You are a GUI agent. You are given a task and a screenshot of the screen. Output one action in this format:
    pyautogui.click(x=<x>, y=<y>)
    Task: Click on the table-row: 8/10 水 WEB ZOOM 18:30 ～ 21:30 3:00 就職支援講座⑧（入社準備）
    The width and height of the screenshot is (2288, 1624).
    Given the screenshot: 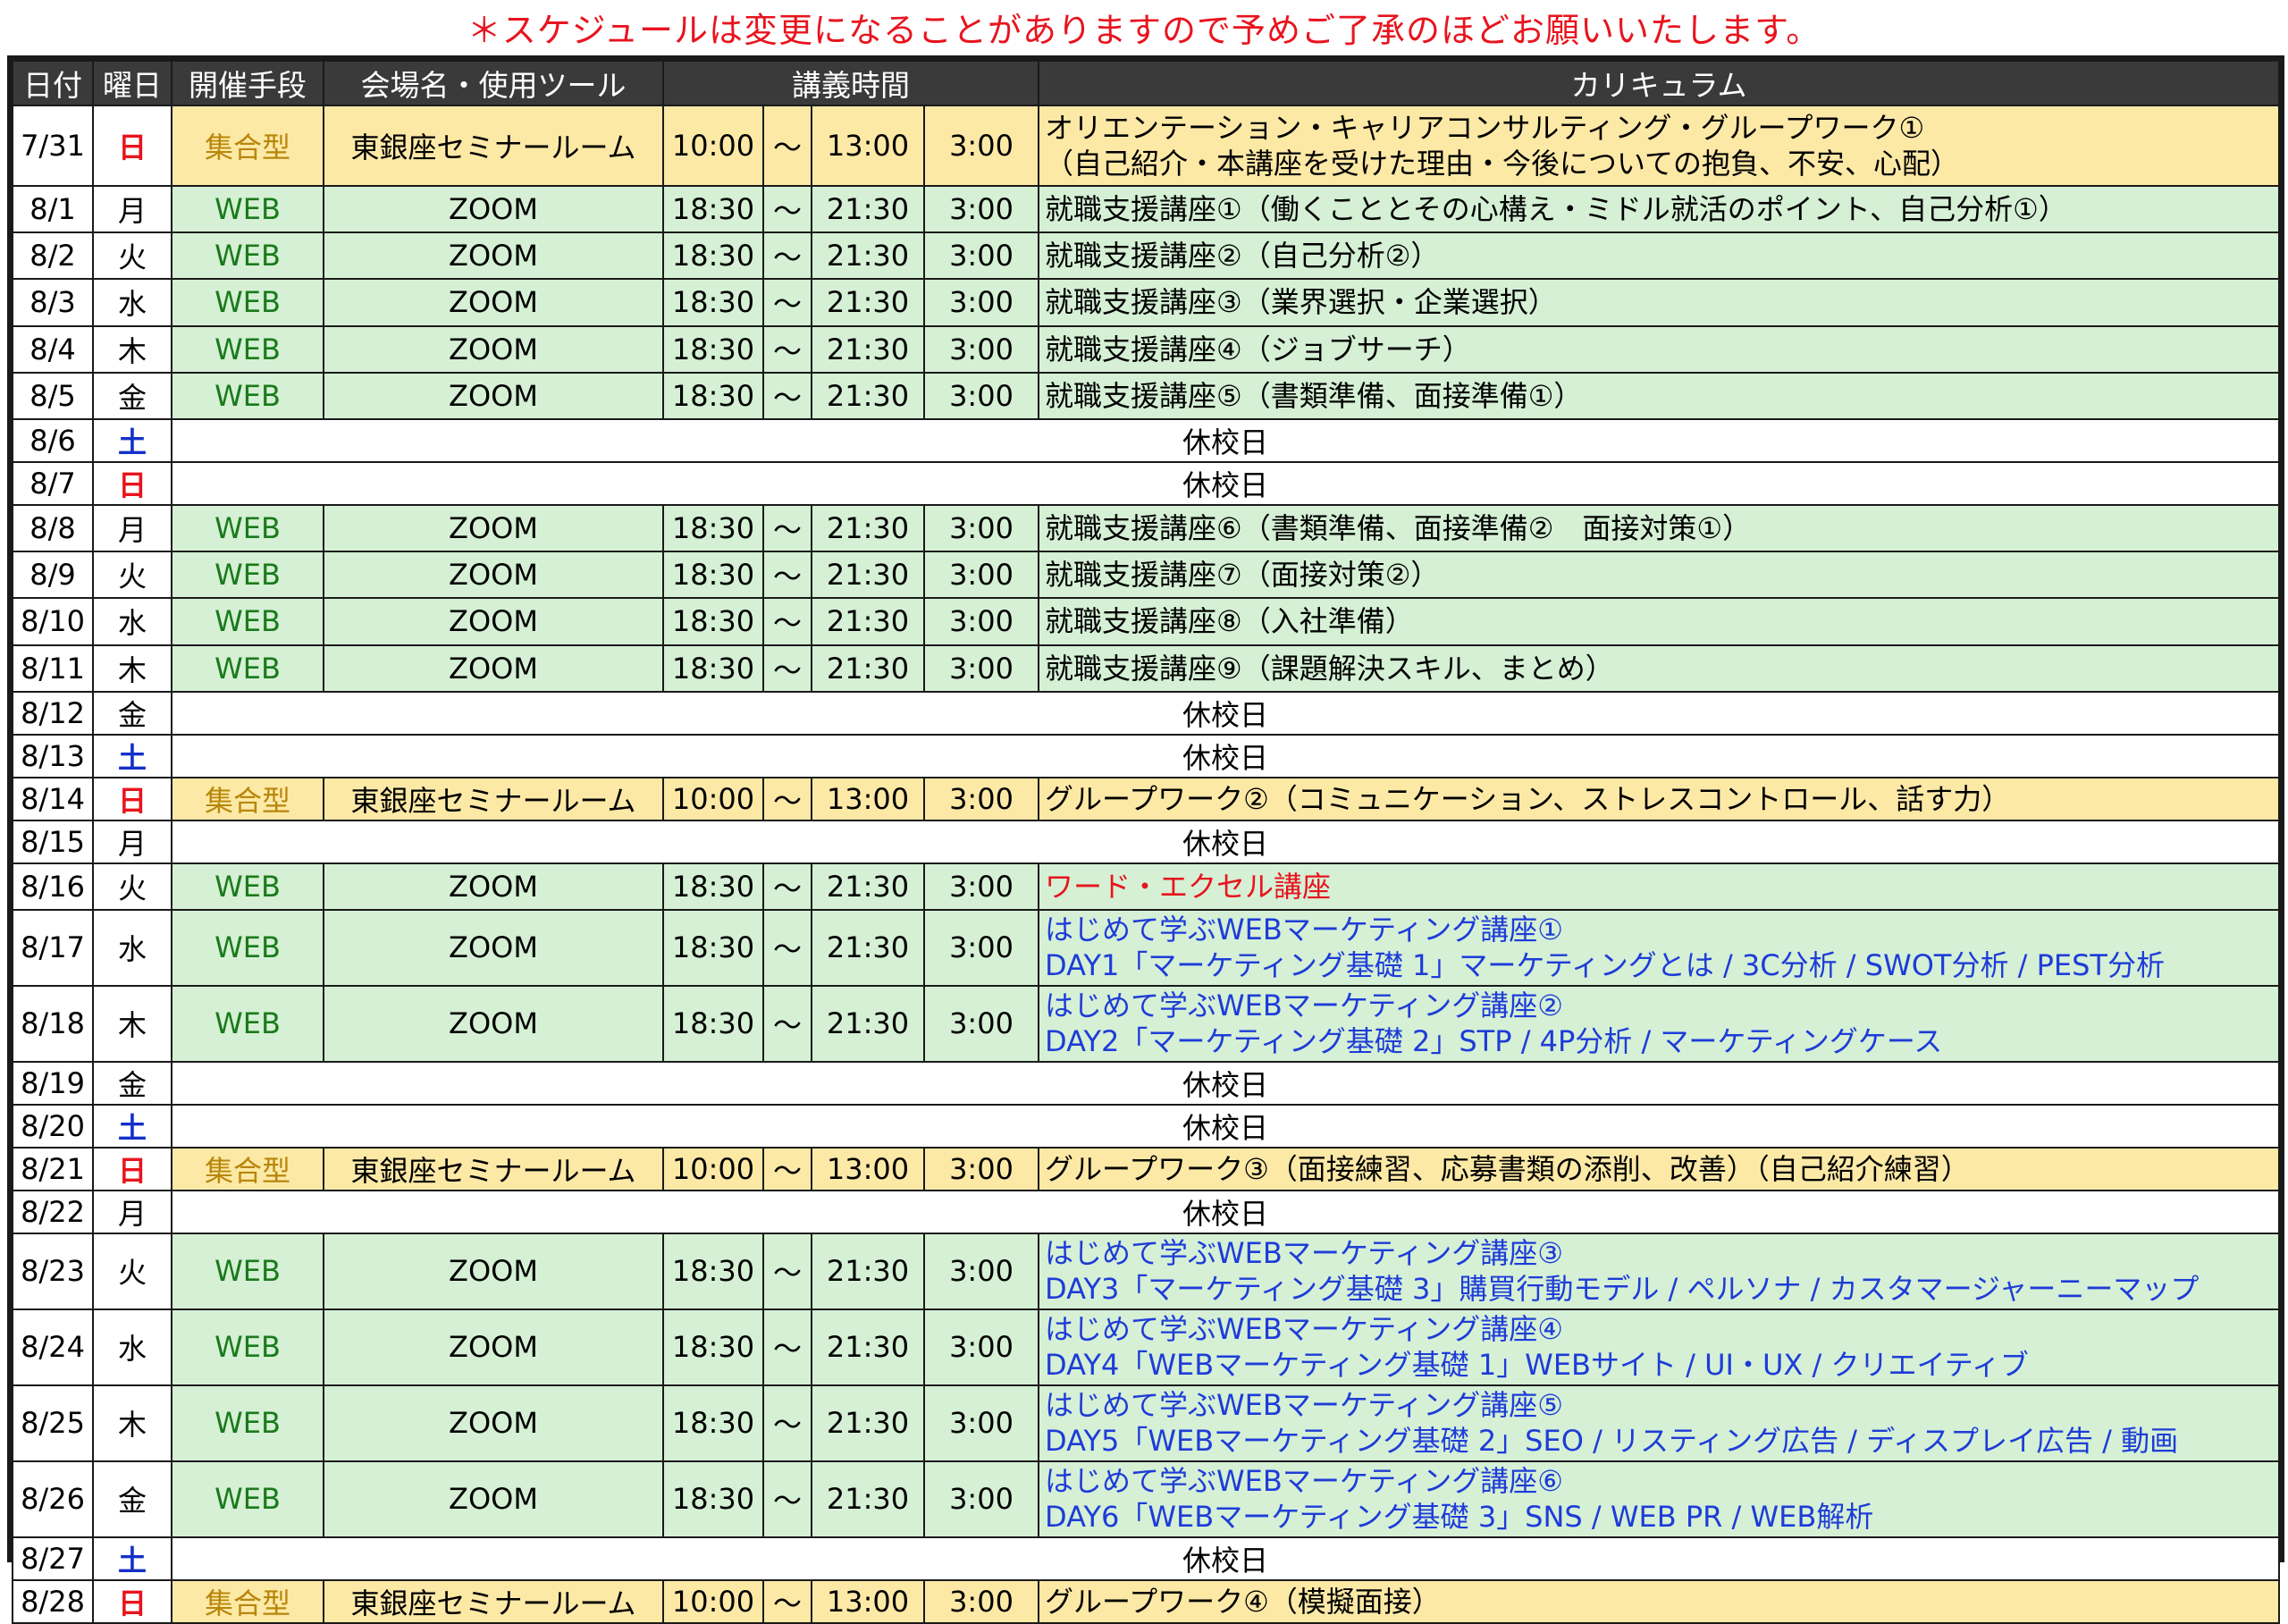 What is the action you would take?
    pyautogui.click(x=1146, y=621)
    